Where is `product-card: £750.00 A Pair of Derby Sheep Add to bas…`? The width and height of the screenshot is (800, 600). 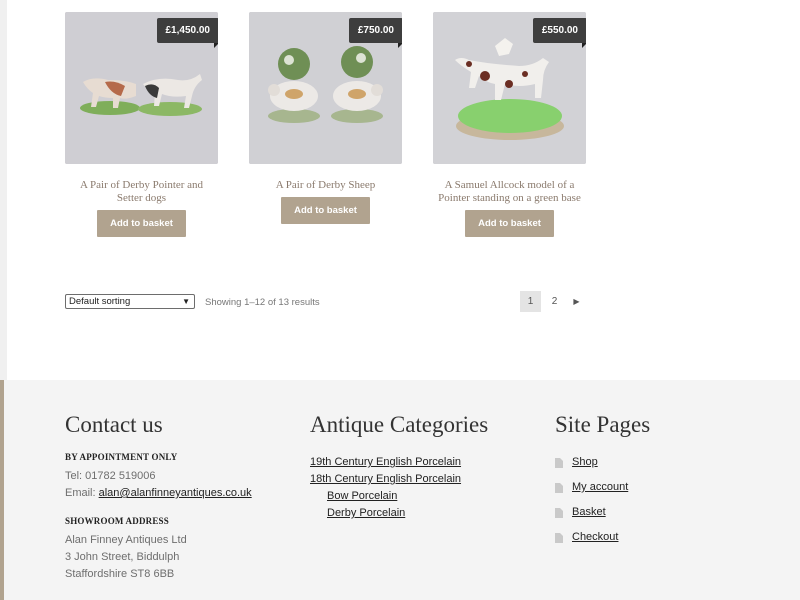
product-card: £750.00 A Pair of Derby Sheep Add to bas… is located at coordinates (325, 118).